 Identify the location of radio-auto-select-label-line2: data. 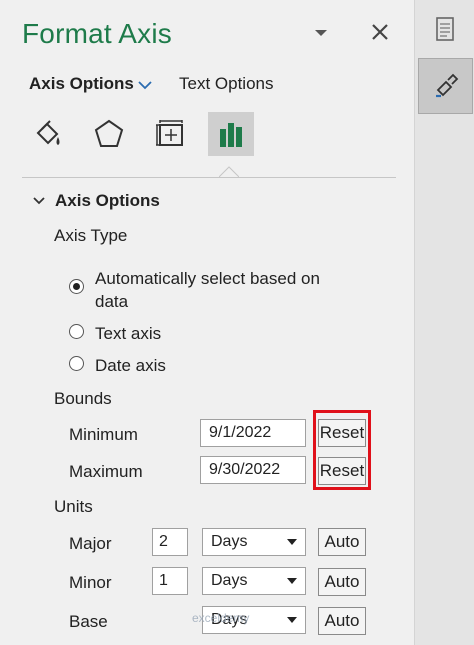
(111, 302).